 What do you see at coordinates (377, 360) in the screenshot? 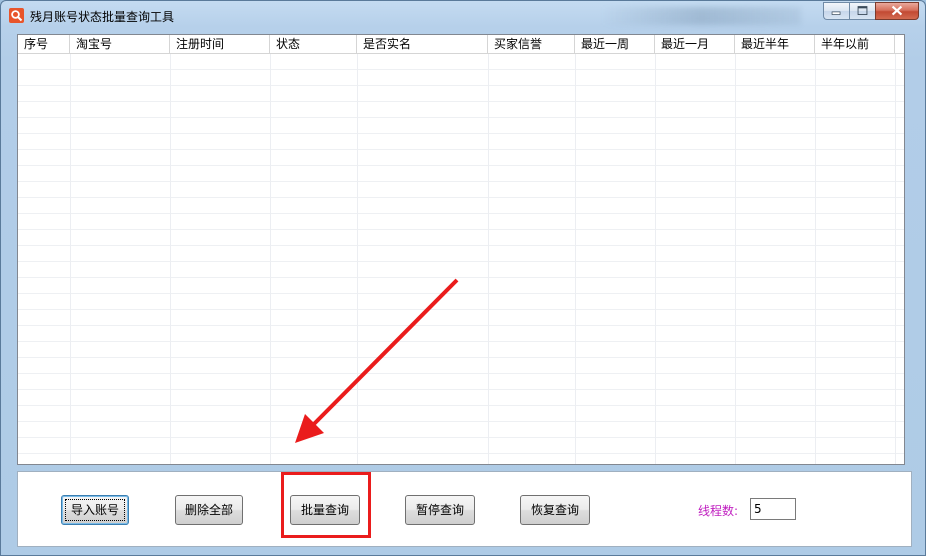
I see `annotation-arrow` at bounding box center [377, 360].